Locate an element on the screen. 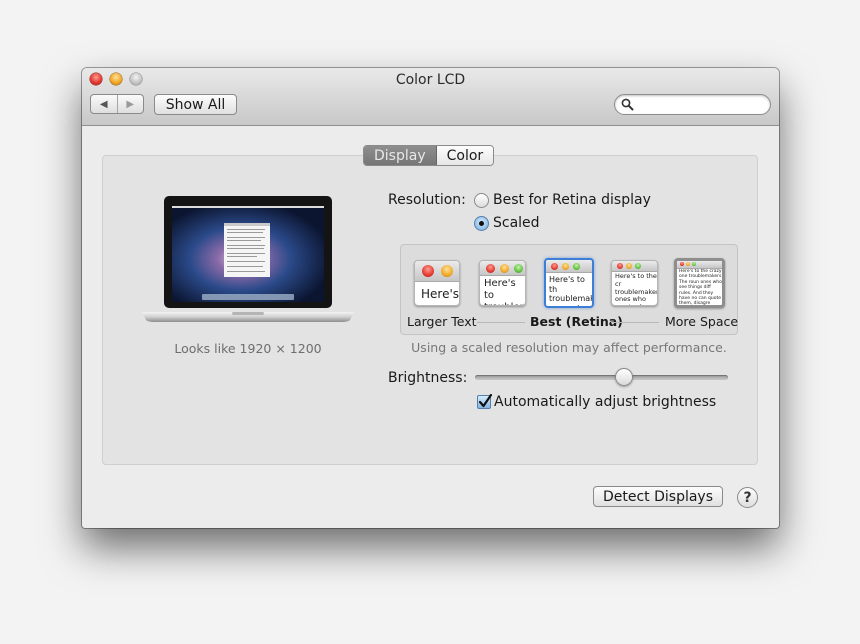  auto-brightness-label: Automatically adjust brightness is located at coordinates (605, 402).